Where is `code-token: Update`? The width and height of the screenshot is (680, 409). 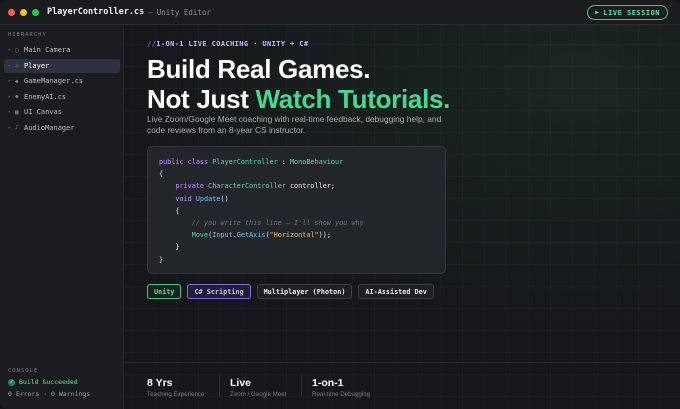 code-token: Update is located at coordinates (208, 198).